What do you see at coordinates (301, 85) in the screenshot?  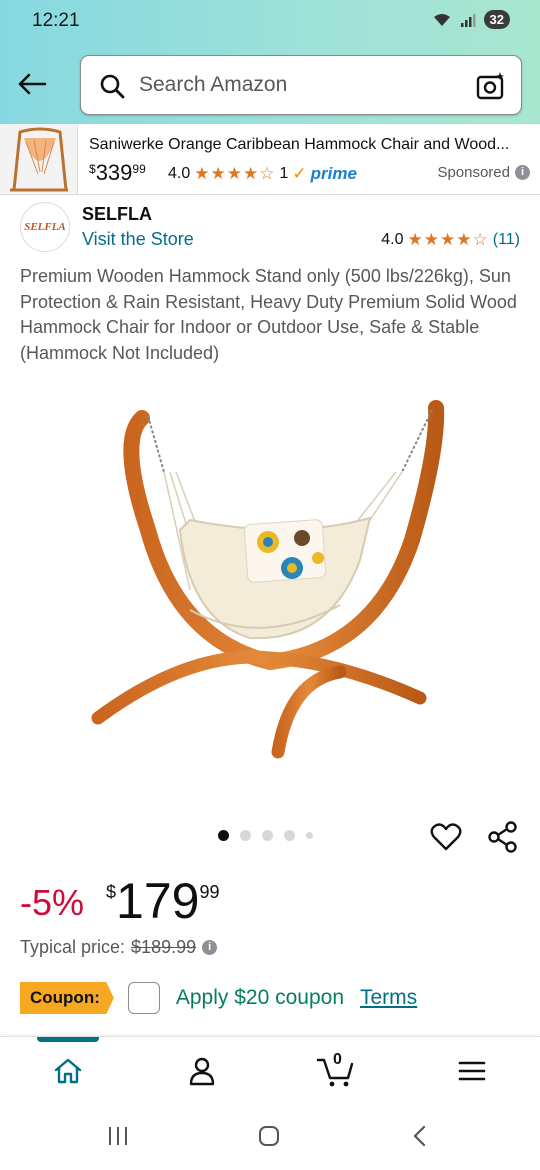 I see `search-bar: Search Amazon` at bounding box center [301, 85].